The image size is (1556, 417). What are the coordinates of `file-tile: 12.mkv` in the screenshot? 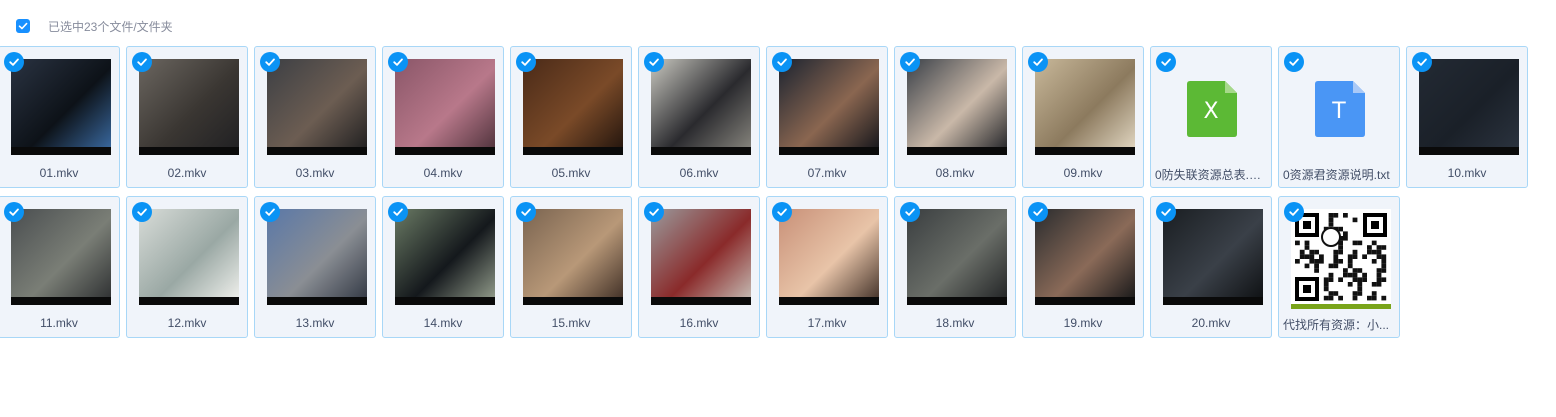 It's located at (187, 267).